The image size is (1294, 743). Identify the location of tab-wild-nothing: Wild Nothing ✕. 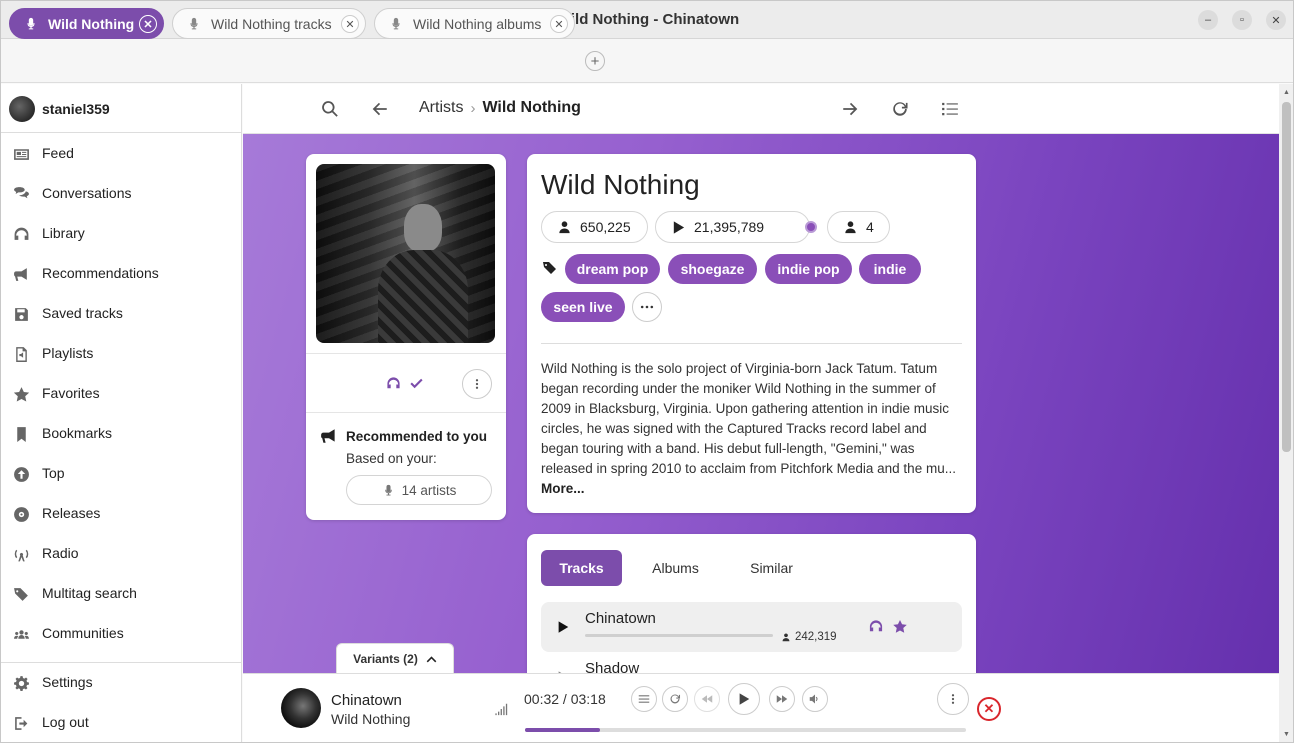
(86, 23).